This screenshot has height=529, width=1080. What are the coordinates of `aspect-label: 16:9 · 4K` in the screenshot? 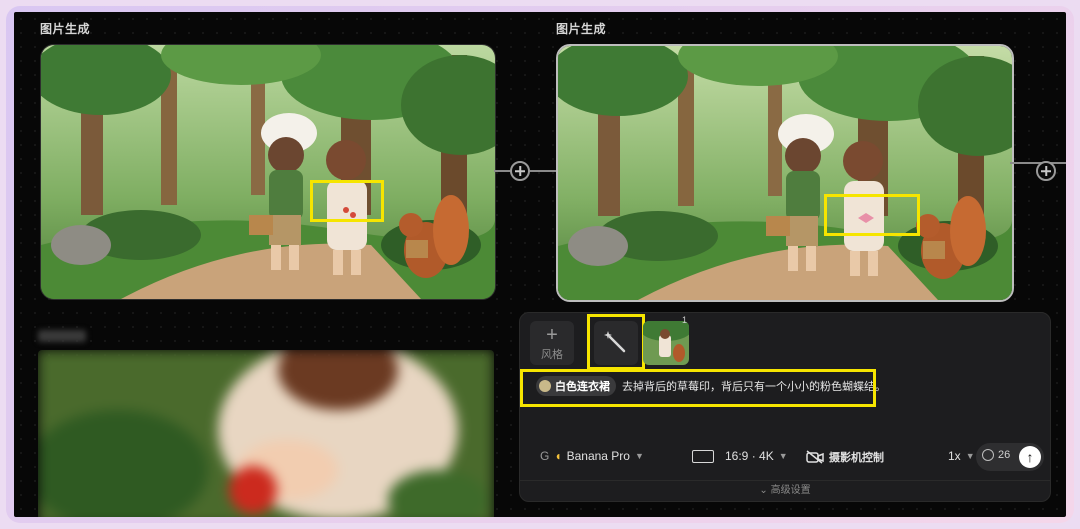 It's located at (749, 456).